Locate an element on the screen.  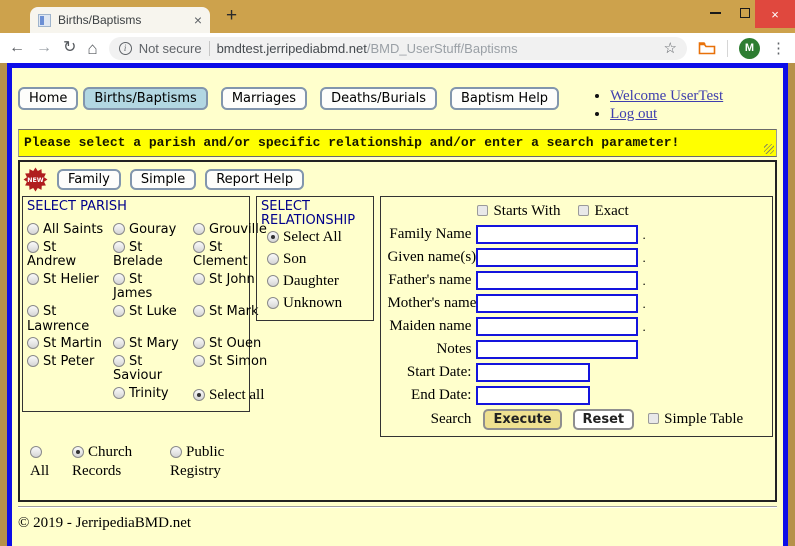
relationship-radio-select-all: Select All is located at coordinates (318, 237).